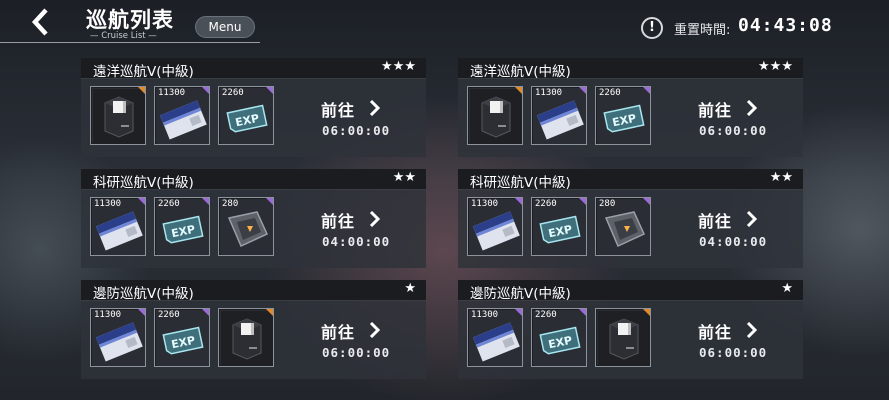 The width and height of the screenshot is (889, 400). Describe the element at coordinates (785, 25) in the screenshot. I see `reset-time-value: 04:43:08` at that location.